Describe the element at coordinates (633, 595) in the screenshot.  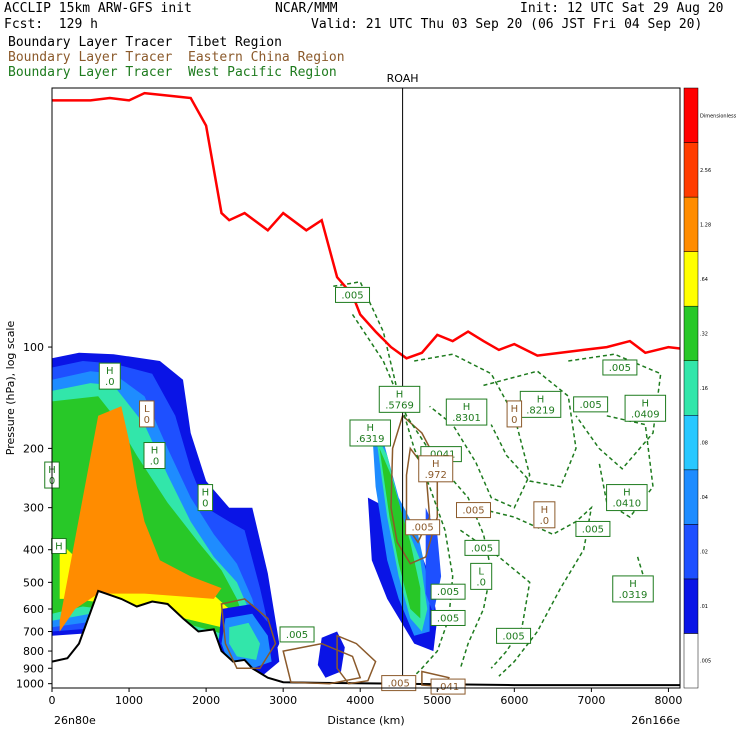
I see `green-label-text-20-1: .0319` at that location.